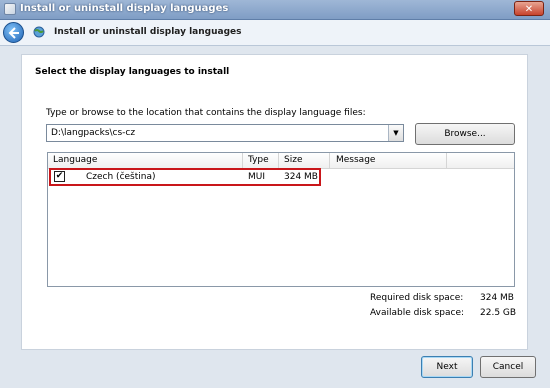 The image size is (550, 388). What do you see at coordinates (395, 133) in the screenshot?
I see `chevron-down-icon: ▼` at bounding box center [395, 133].